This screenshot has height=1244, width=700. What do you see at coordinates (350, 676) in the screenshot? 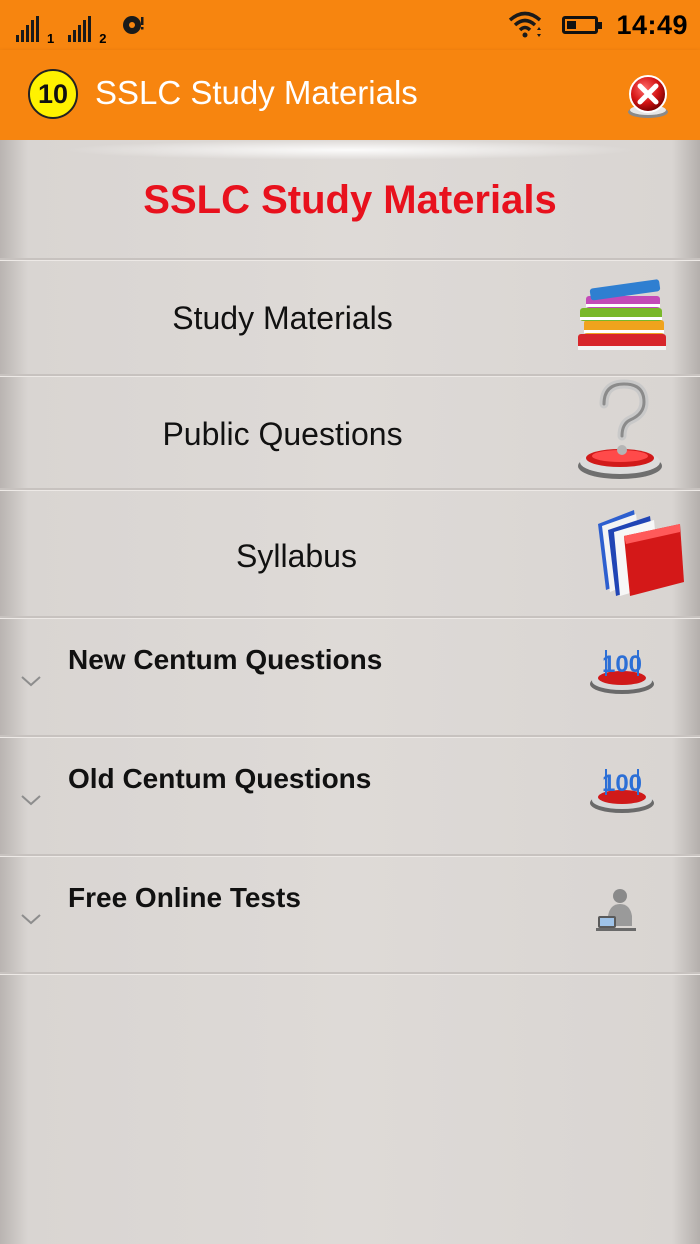
I see `group-new-centum-questions: New Centum Questions 100` at bounding box center [350, 676].